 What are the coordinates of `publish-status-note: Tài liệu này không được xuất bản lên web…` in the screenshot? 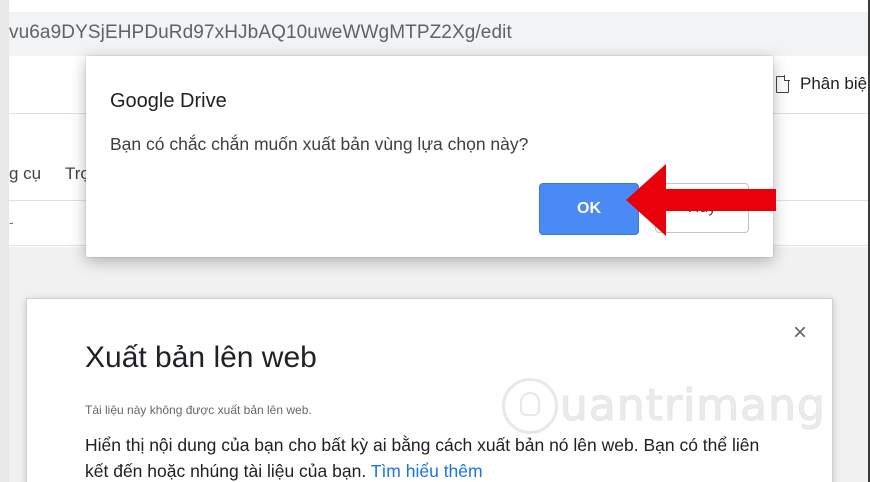 It's located at (198, 410).